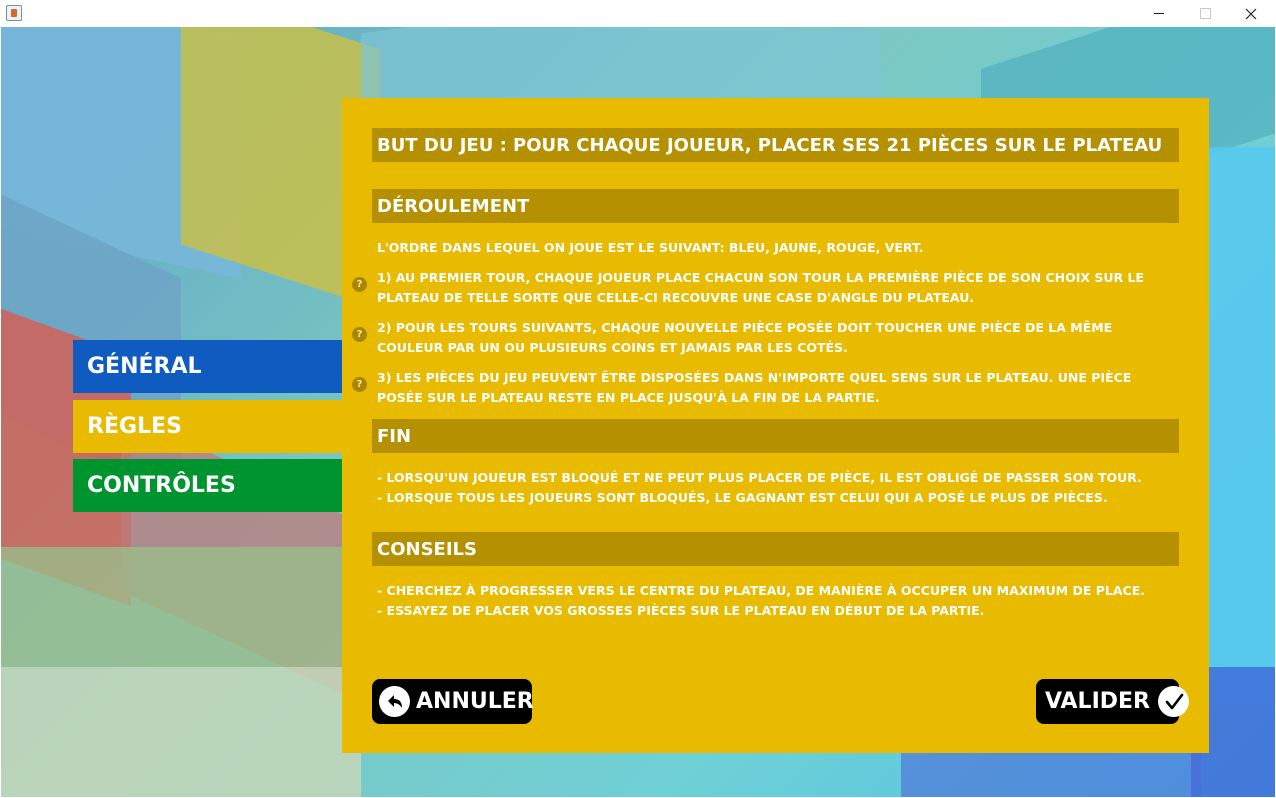 The height and width of the screenshot is (798, 1276). I want to click on validate-button-label: VALIDER, so click(1097, 701).